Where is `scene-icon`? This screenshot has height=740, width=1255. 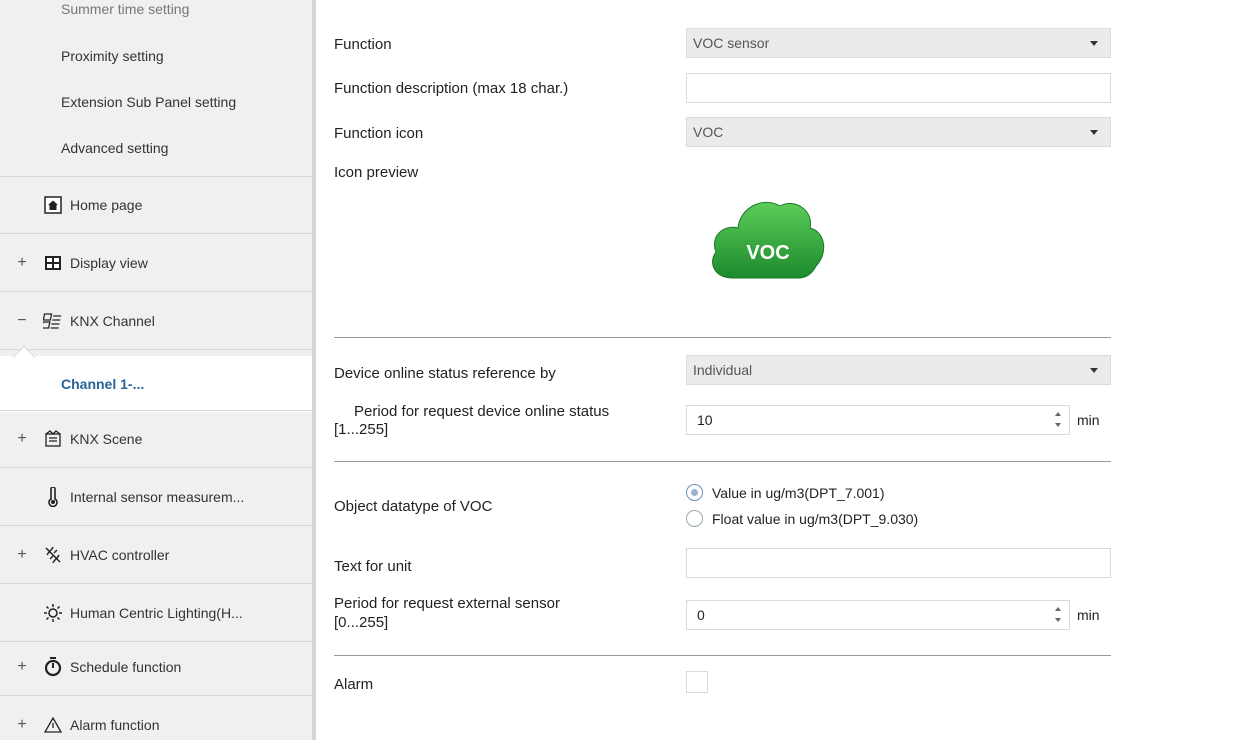
scene-icon is located at coordinates (53, 439).